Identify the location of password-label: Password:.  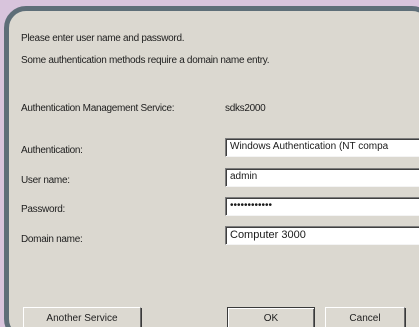
(43, 209).